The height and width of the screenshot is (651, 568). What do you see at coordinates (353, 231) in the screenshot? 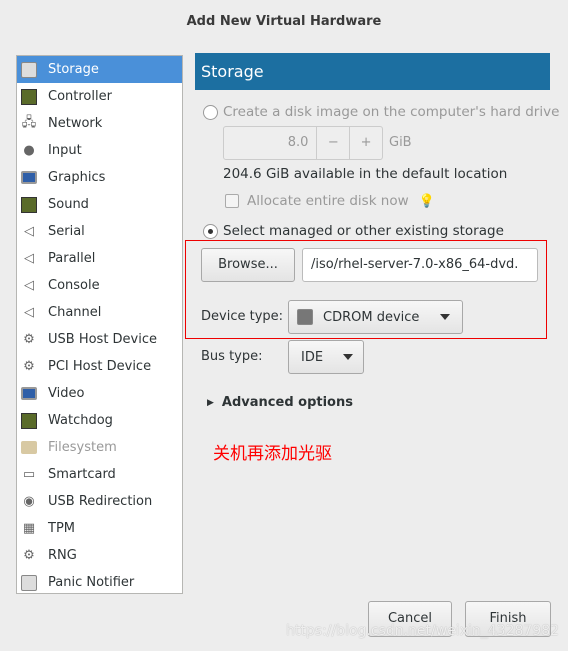
I see `select-existing-option: Select managed or other existing storage` at bounding box center [353, 231].